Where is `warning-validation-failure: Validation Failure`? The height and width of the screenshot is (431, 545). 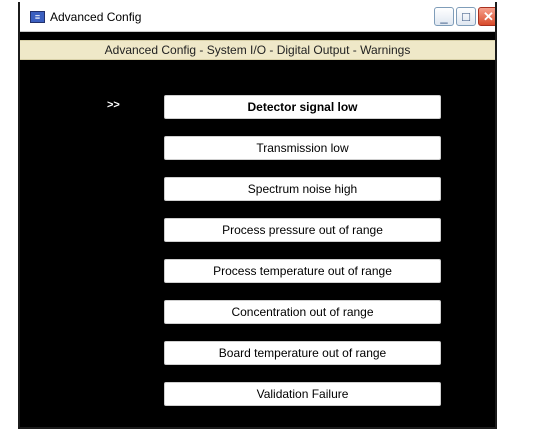 warning-validation-failure: Validation Failure is located at coordinates (302, 394).